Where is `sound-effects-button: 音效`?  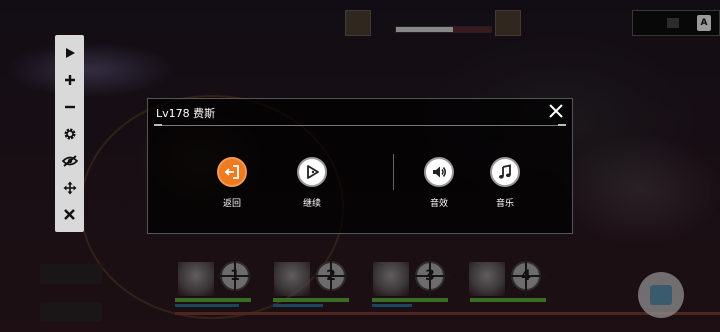 sound-effects-button: 音效 is located at coordinates (439, 183).